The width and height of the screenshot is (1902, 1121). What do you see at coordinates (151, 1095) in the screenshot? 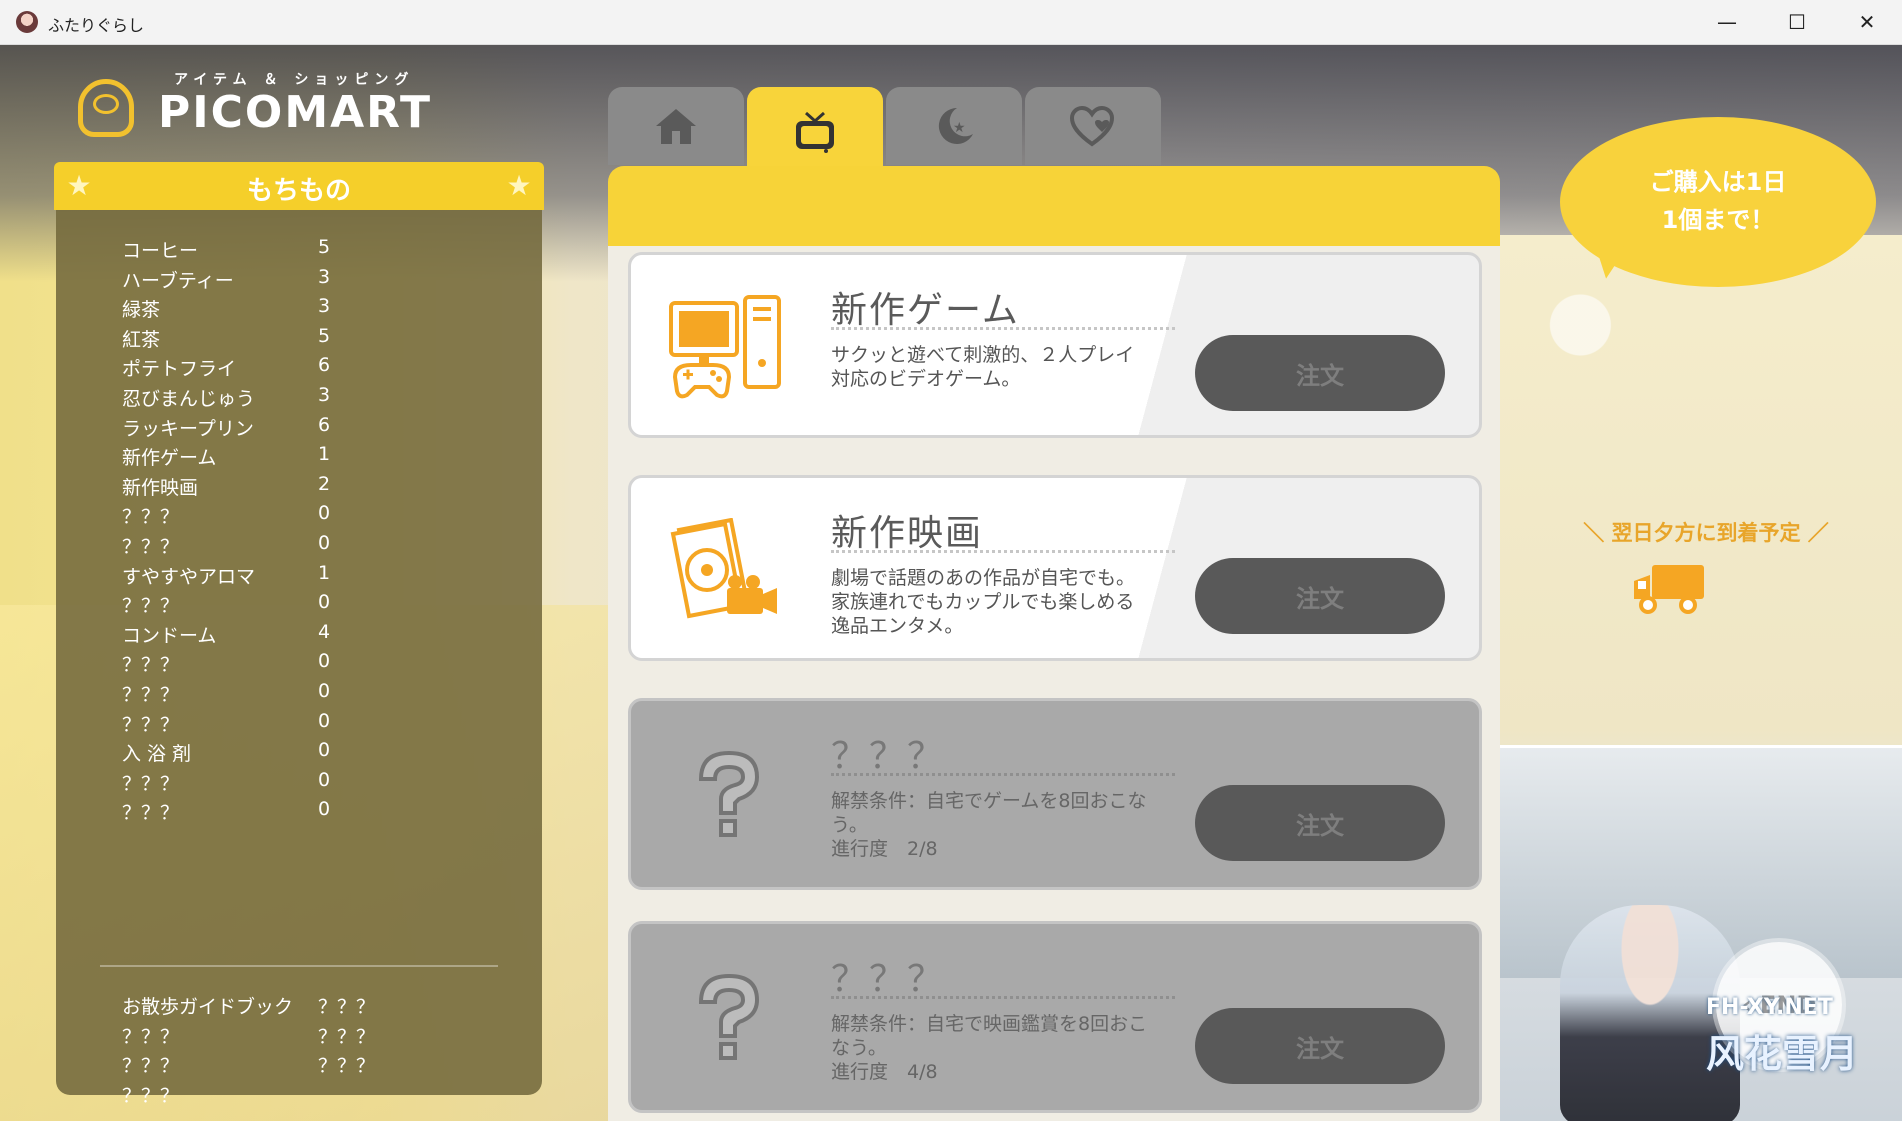
I see `guidebook-row: ？？？` at bounding box center [151, 1095].